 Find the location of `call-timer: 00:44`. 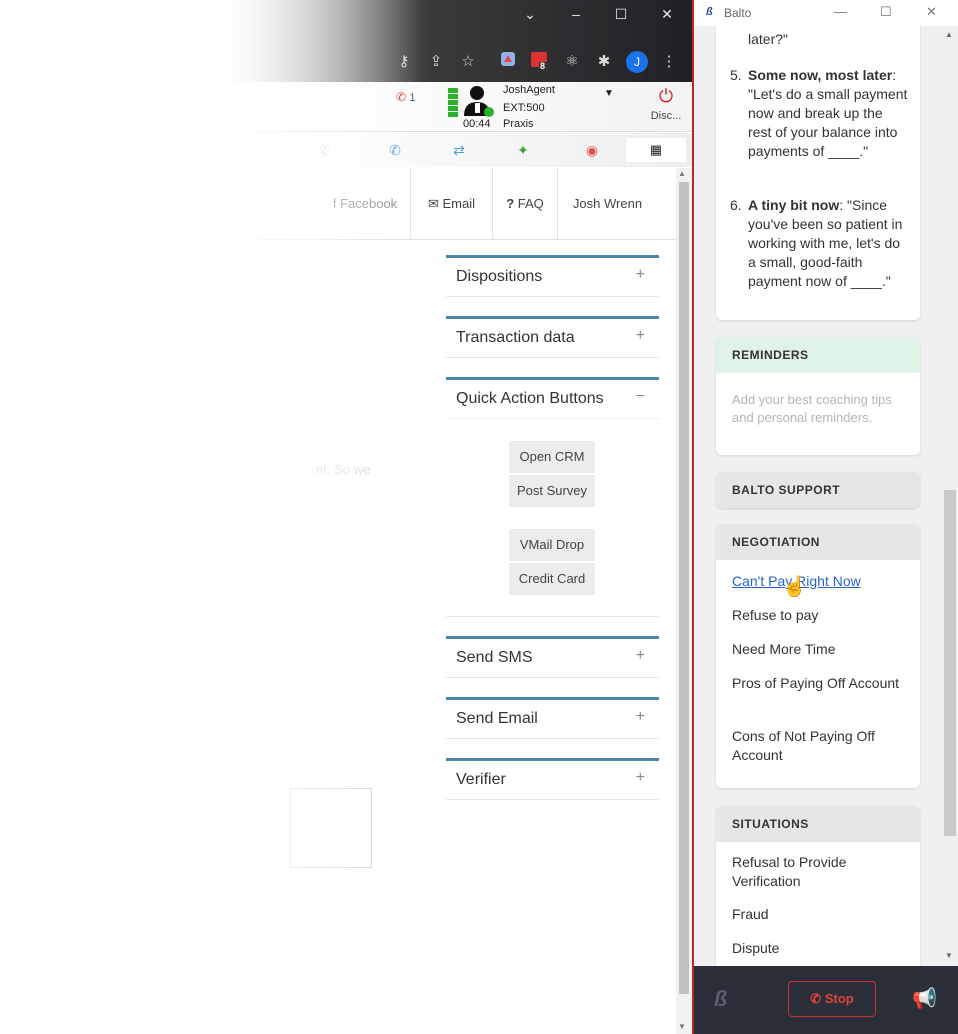

call-timer: 00:44 is located at coordinates (477, 124).